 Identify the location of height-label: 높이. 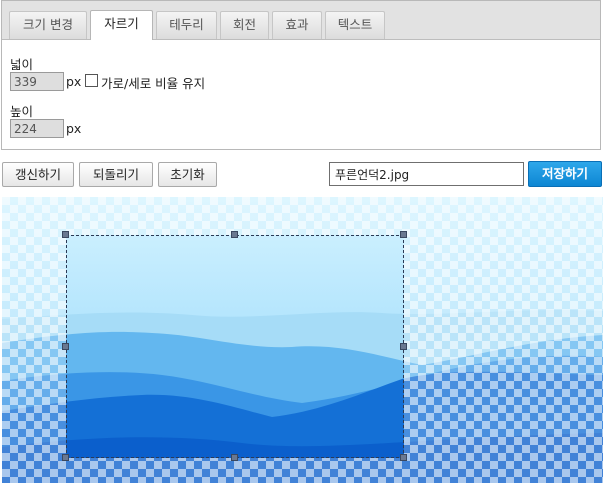
(22, 111).